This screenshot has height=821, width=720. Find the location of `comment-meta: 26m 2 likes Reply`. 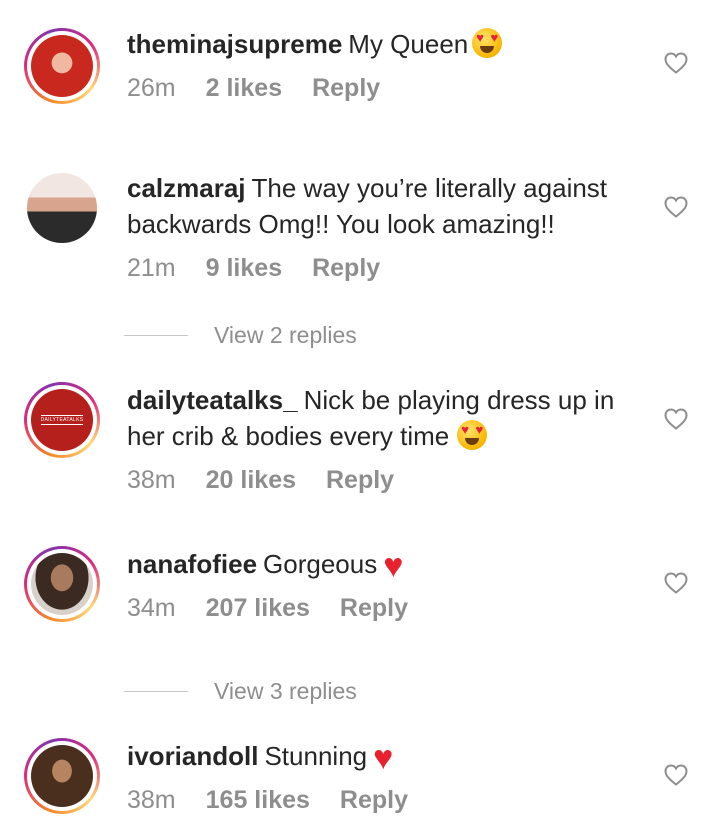

comment-meta: 26m 2 likes Reply is located at coordinates (268, 88).